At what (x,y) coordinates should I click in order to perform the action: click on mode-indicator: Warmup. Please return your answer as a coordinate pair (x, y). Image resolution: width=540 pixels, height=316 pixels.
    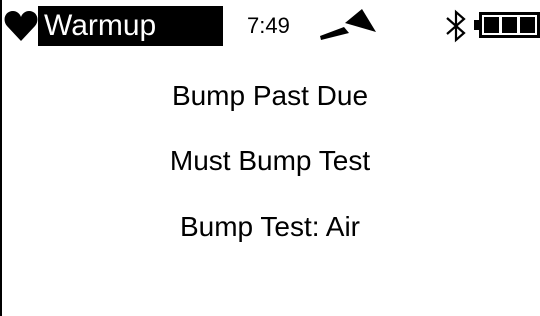
    Looking at the image, I should click on (130, 26).